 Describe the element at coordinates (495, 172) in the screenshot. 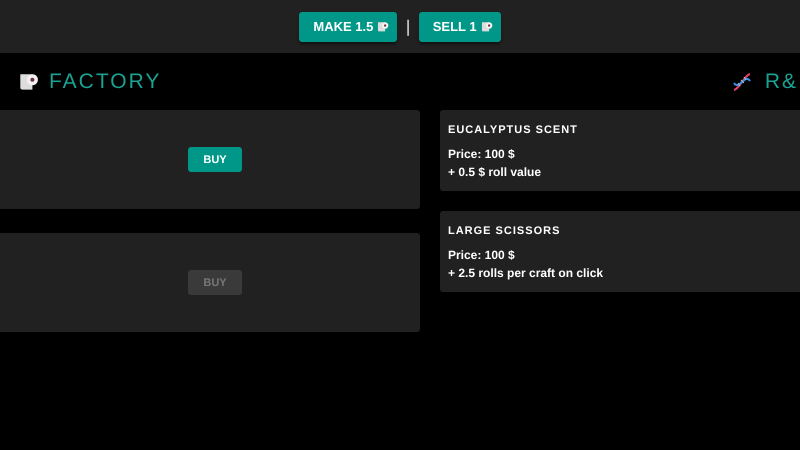

I see `upgrade-effect: + 0.5 $ roll value` at that location.